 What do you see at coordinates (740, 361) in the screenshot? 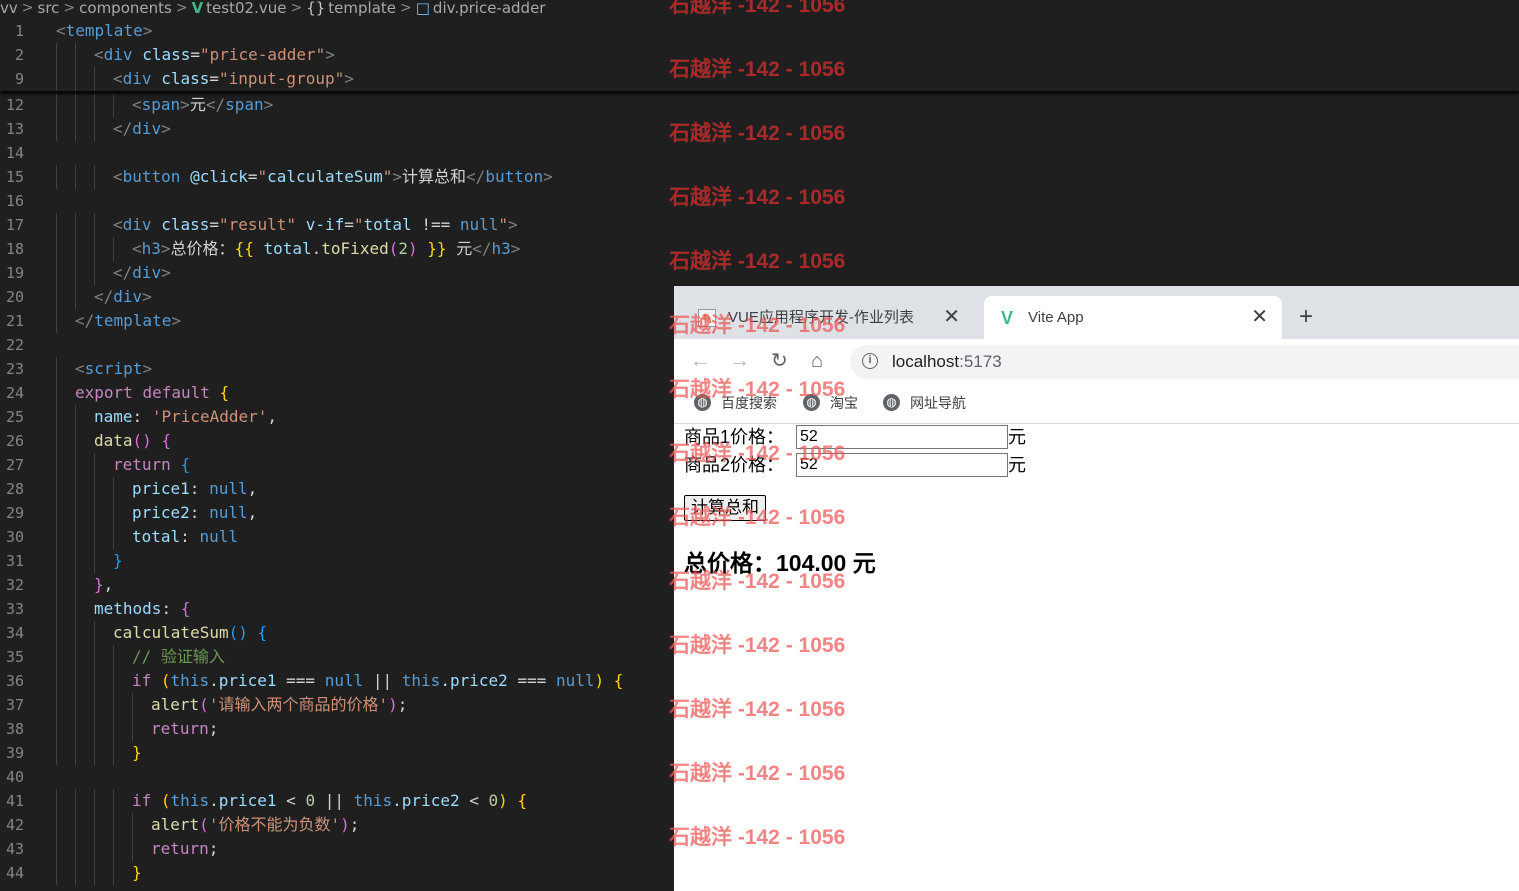
I see `forward-arrow-icon: →` at bounding box center [740, 361].